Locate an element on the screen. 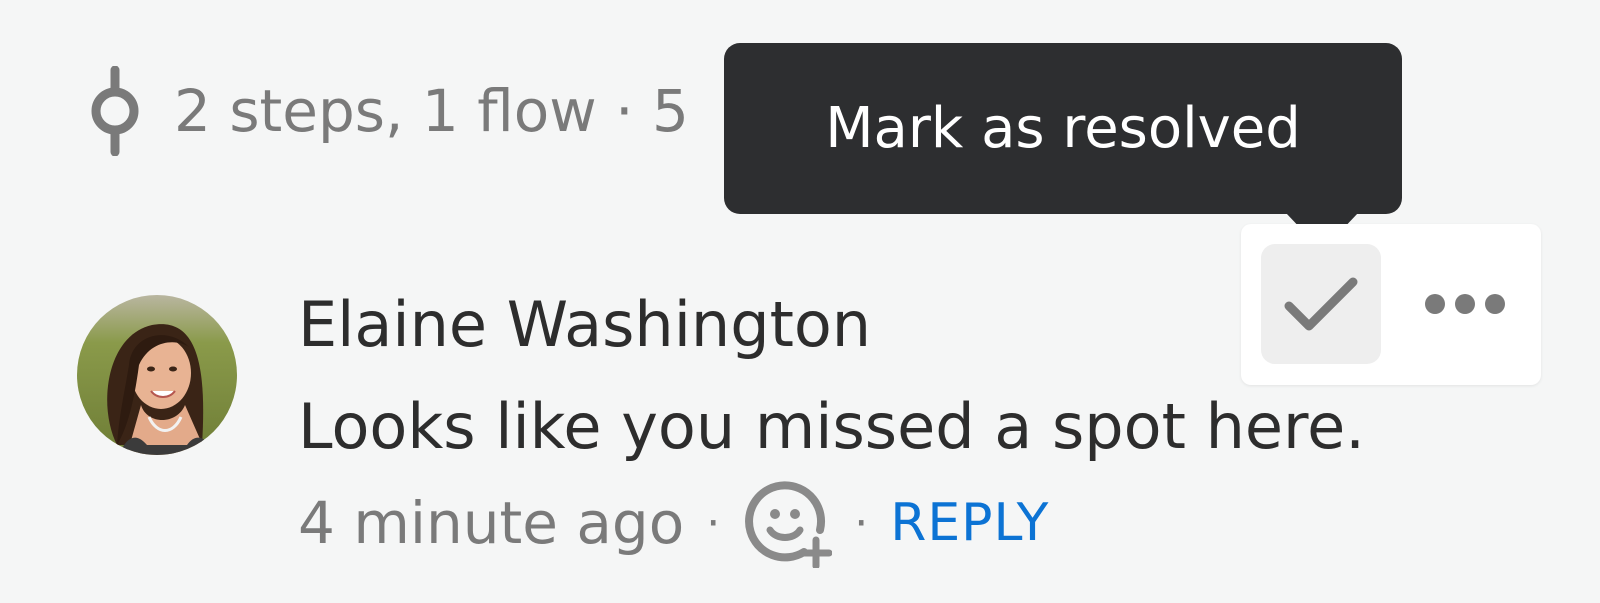 The image size is (1600, 603). comment-author: Elaine Washington is located at coordinates (584, 324).